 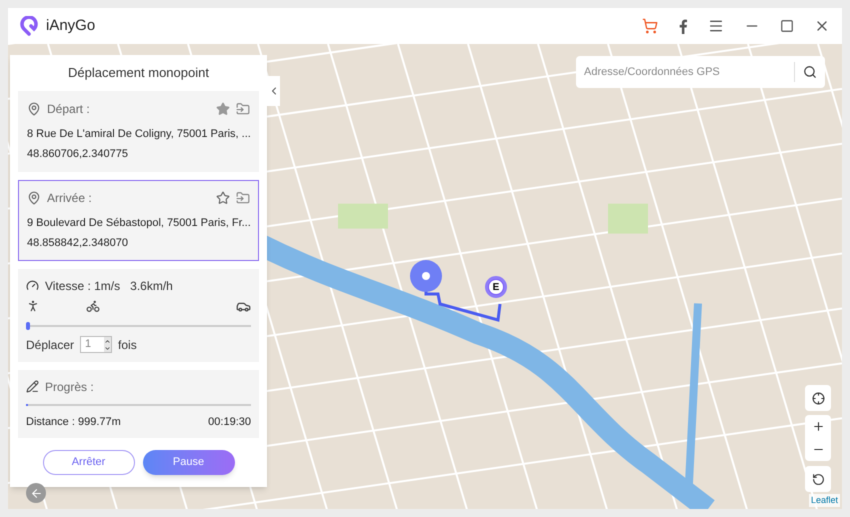 What do you see at coordinates (71, 26) in the screenshot?
I see `window-title: iAnyGo` at bounding box center [71, 26].